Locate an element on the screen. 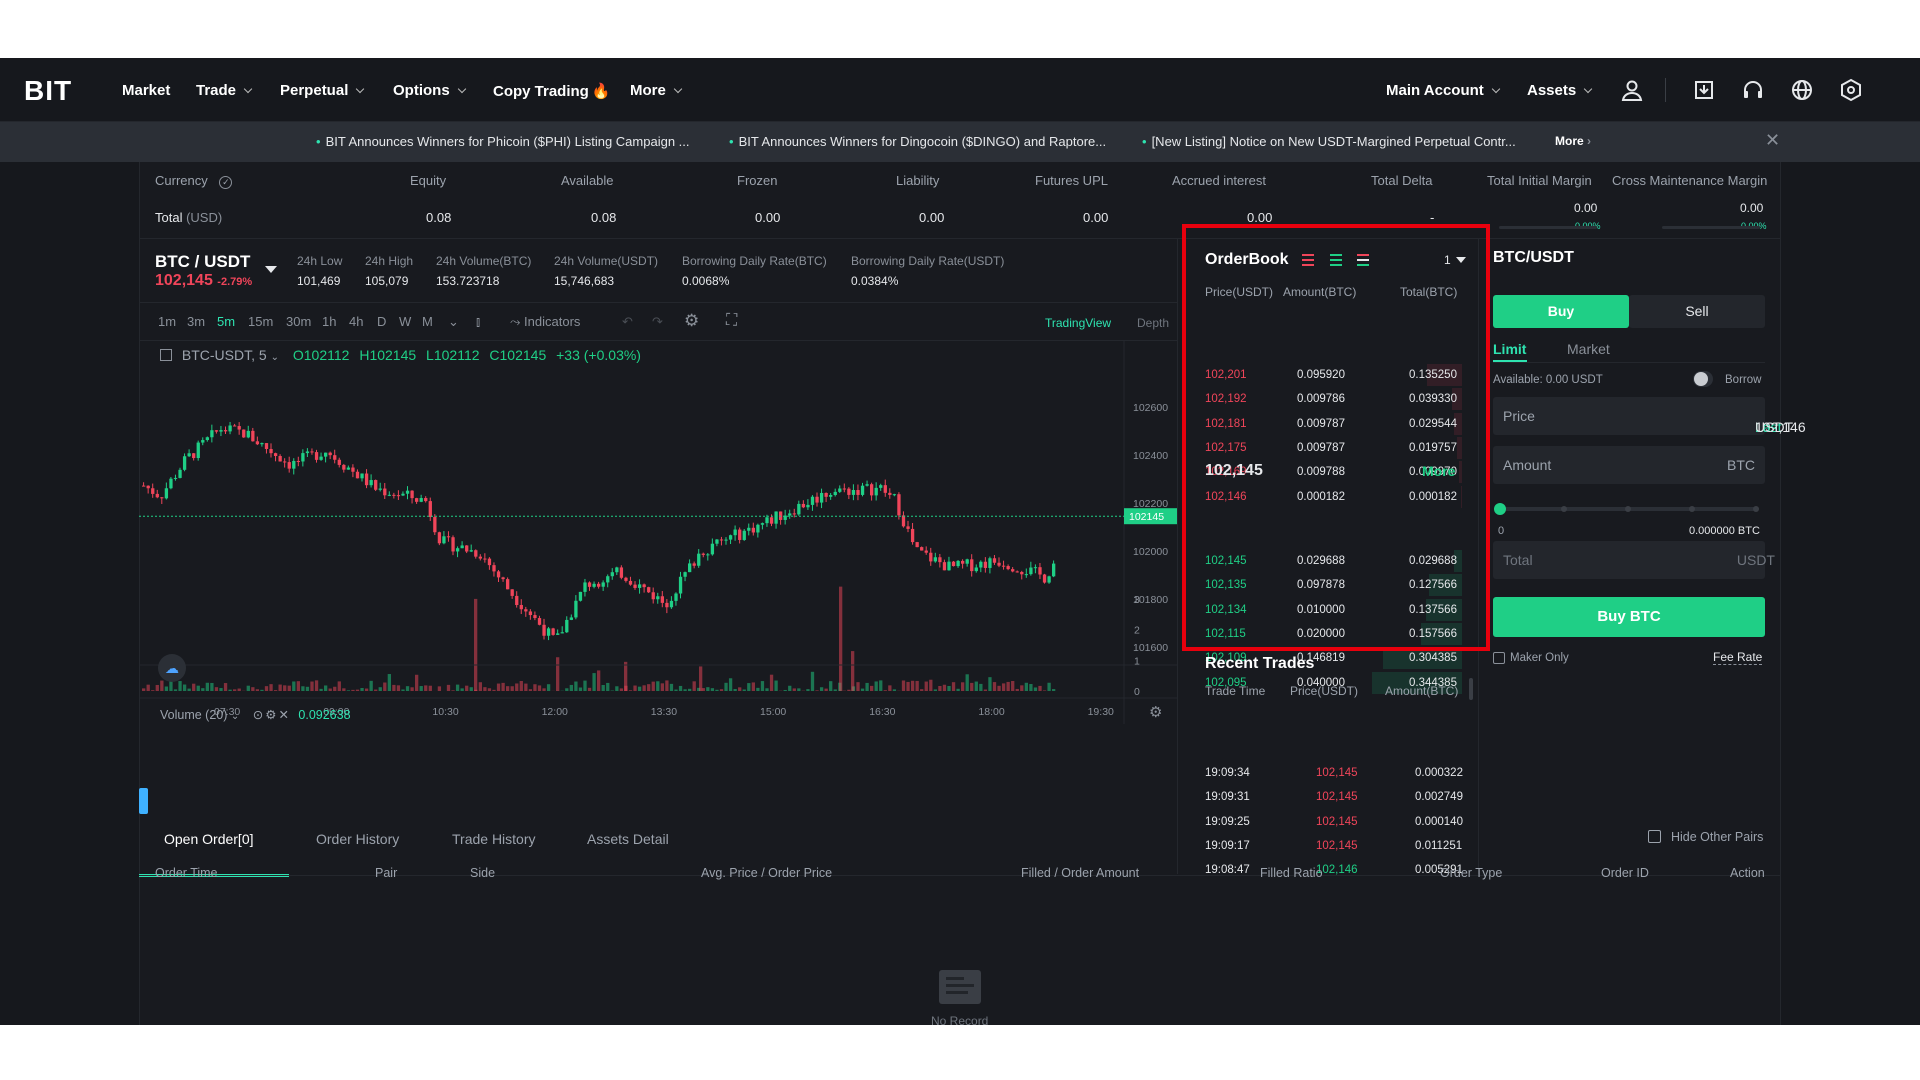 This screenshot has width=1920, height=1080. bid-row: 102,135 0.097878 0.127566 is located at coordinates (1327, 585).